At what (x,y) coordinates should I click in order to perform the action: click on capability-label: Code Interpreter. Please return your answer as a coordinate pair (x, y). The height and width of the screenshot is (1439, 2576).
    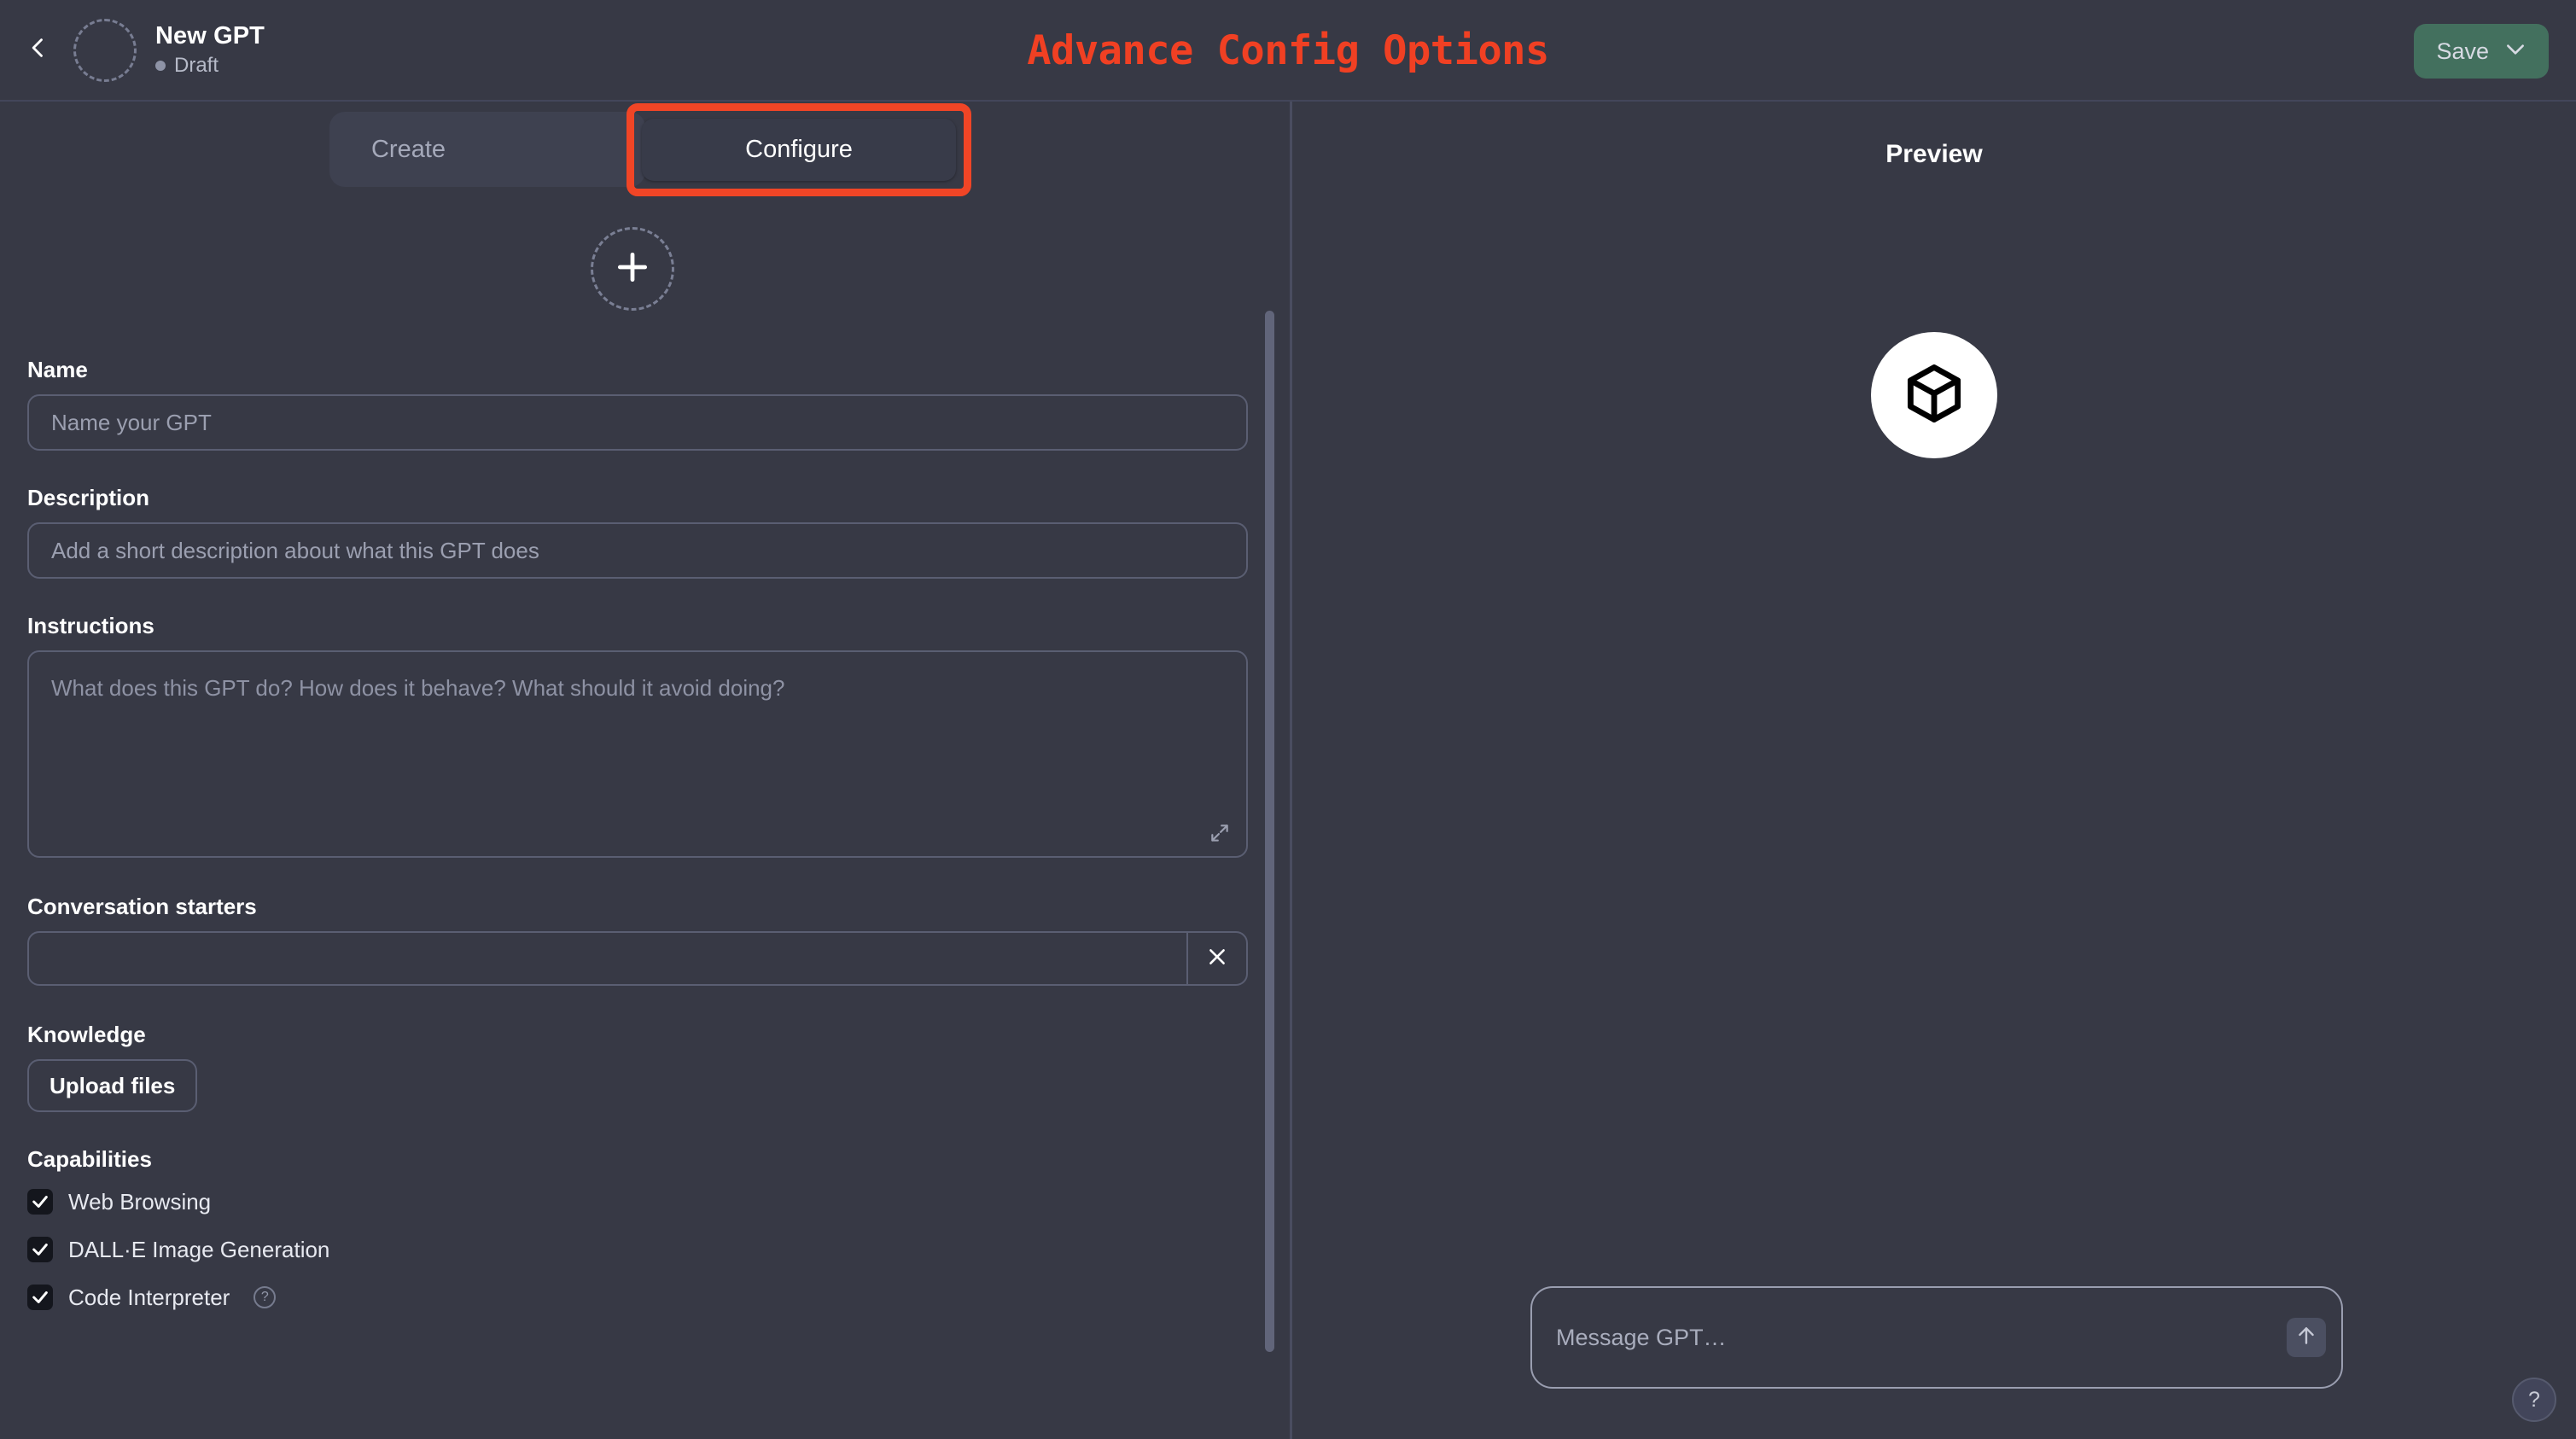
    Looking at the image, I should click on (149, 1297).